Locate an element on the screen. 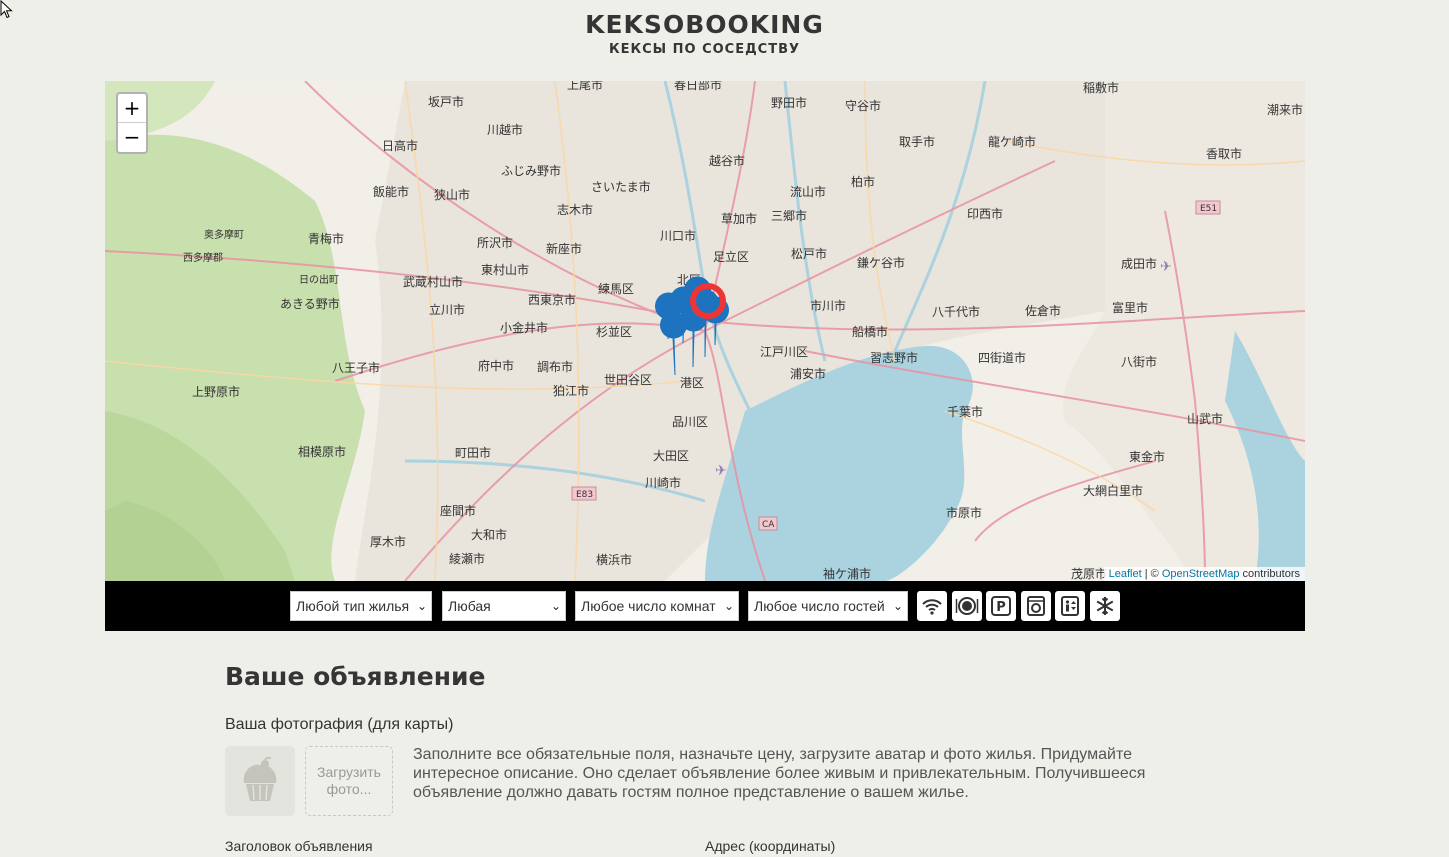 The width and height of the screenshot is (1449, 857). feature-dishwasher is located at coordinates (967, 606).